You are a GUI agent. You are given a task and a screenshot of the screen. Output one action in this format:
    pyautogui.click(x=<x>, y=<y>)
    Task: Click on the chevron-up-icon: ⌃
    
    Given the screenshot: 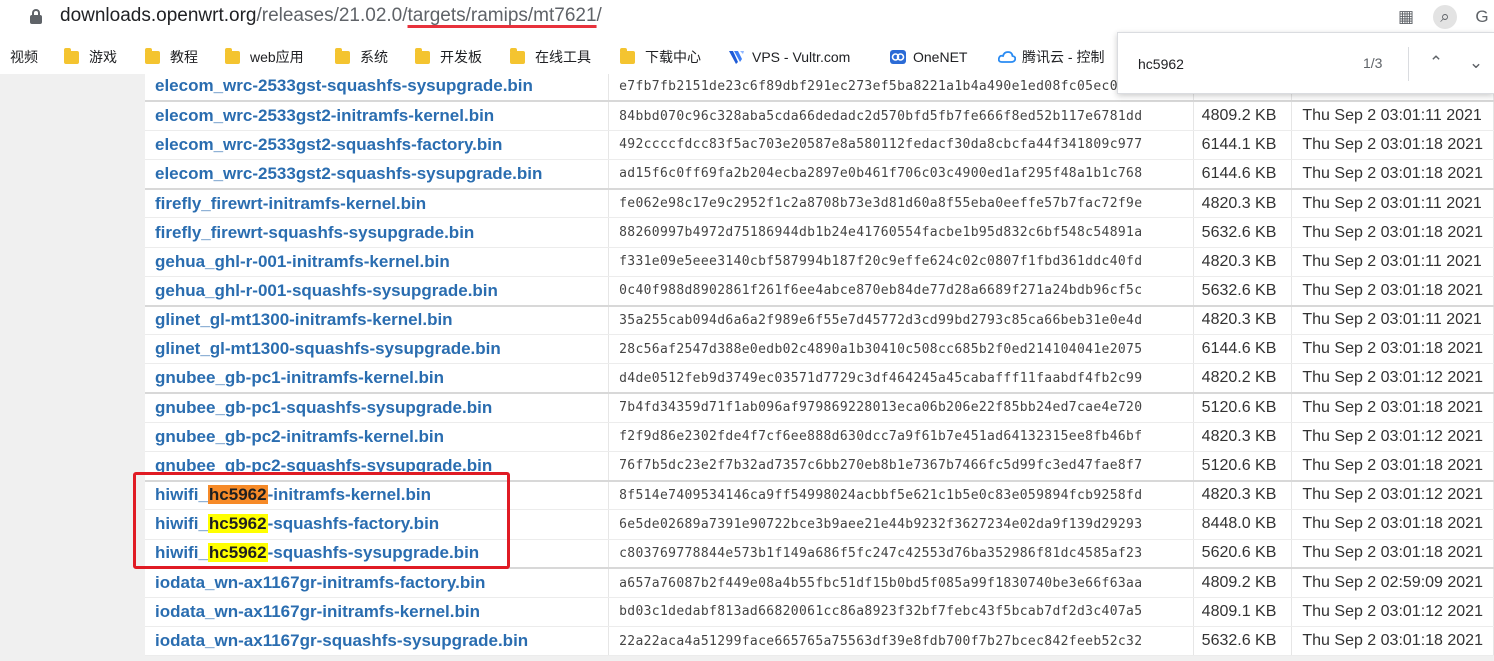 What is the action you would take?
    pyautogui.click(x=1436, y=63)
    